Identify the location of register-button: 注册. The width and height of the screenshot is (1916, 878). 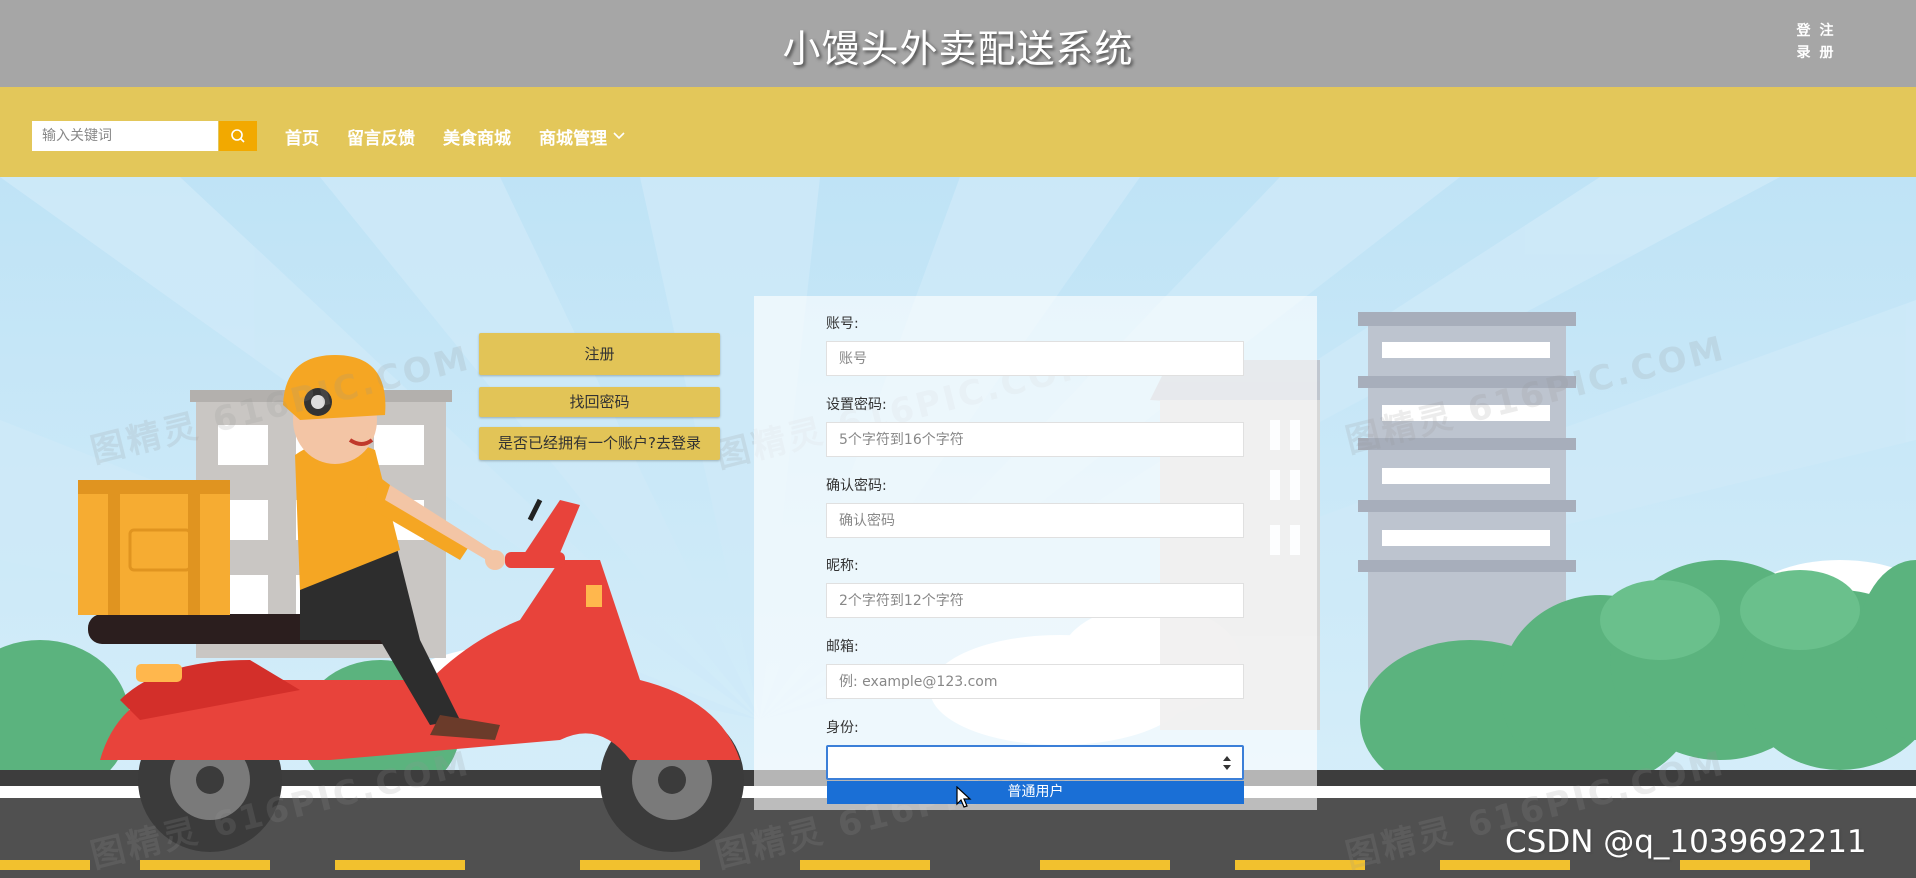
(599, 354).